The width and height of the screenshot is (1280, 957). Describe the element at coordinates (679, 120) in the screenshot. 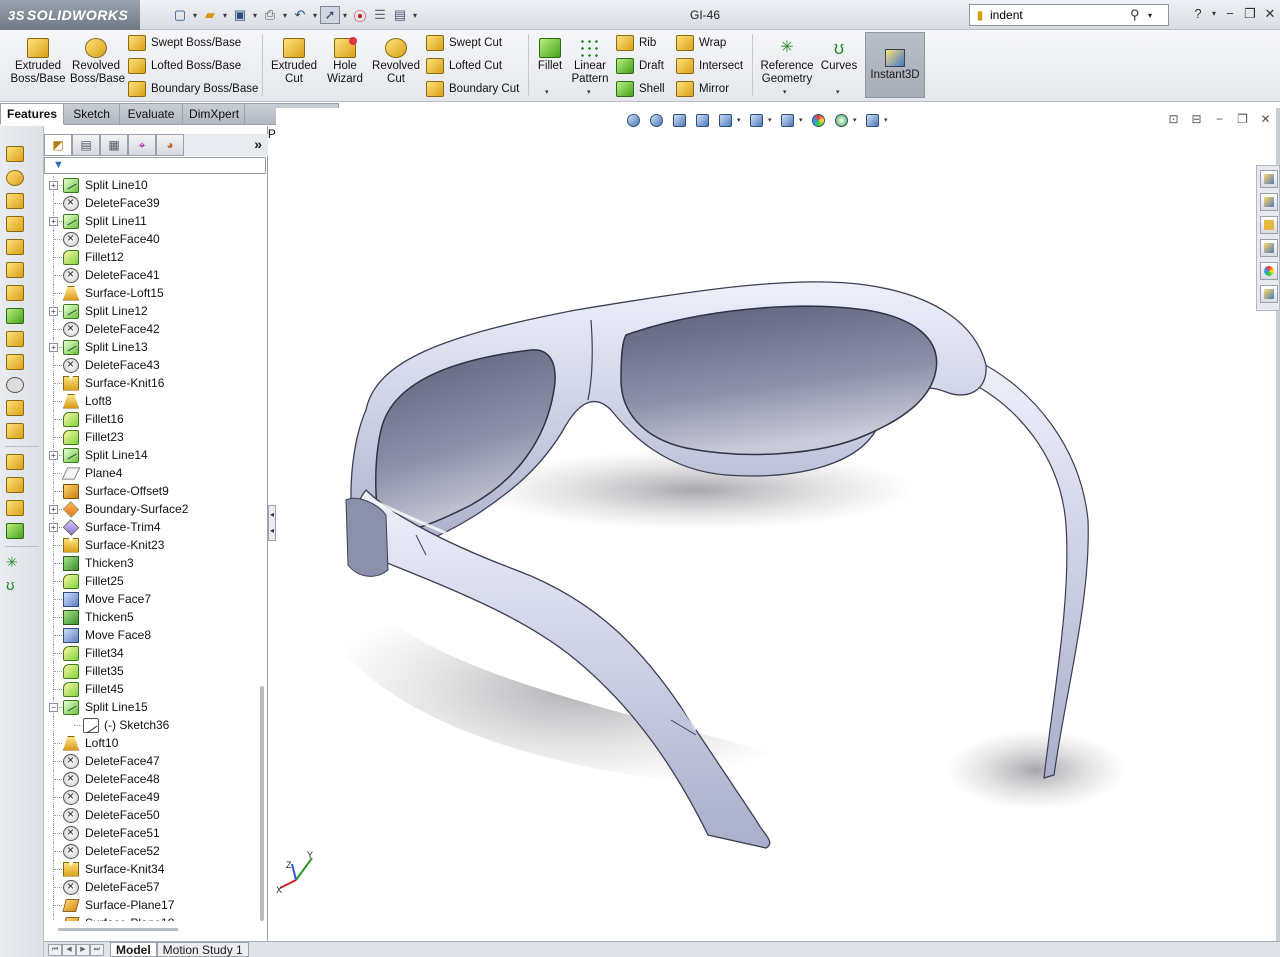

I see `previous-view-icon` at that location.